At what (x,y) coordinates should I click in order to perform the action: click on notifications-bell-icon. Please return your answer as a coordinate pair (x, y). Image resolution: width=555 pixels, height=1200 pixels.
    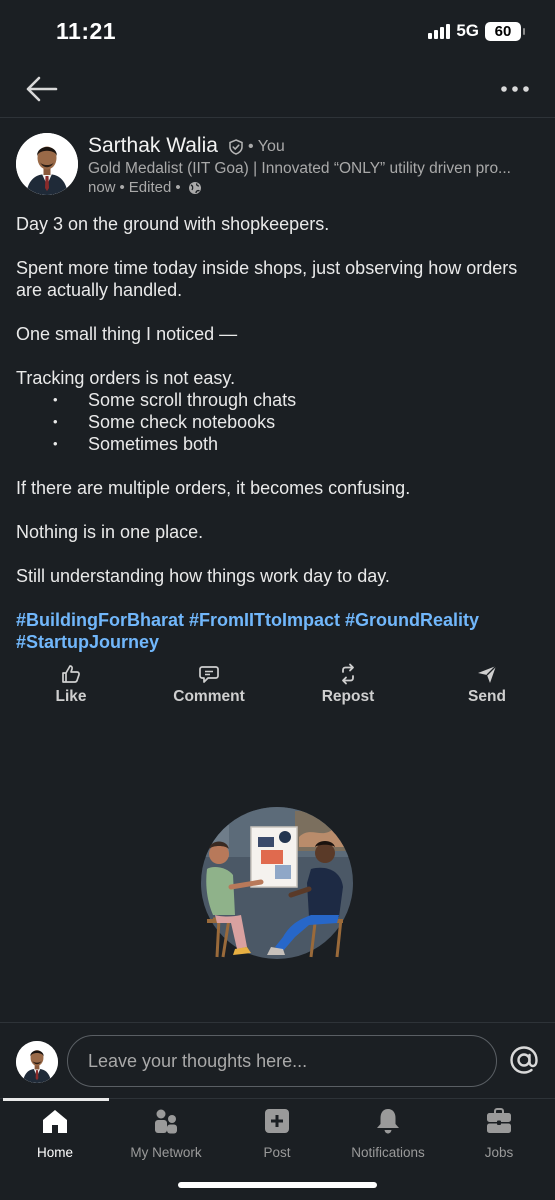
    Looking at the image, I should click on (388, 1121).